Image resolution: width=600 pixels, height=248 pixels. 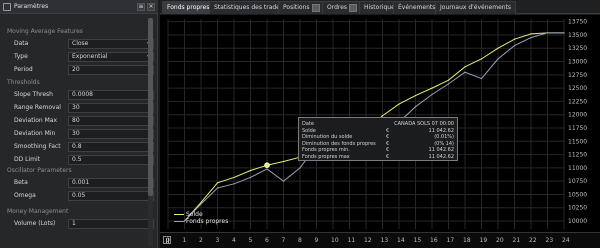 I want to click on param-input: 0.8▴▾, so click(x=111, y=147).